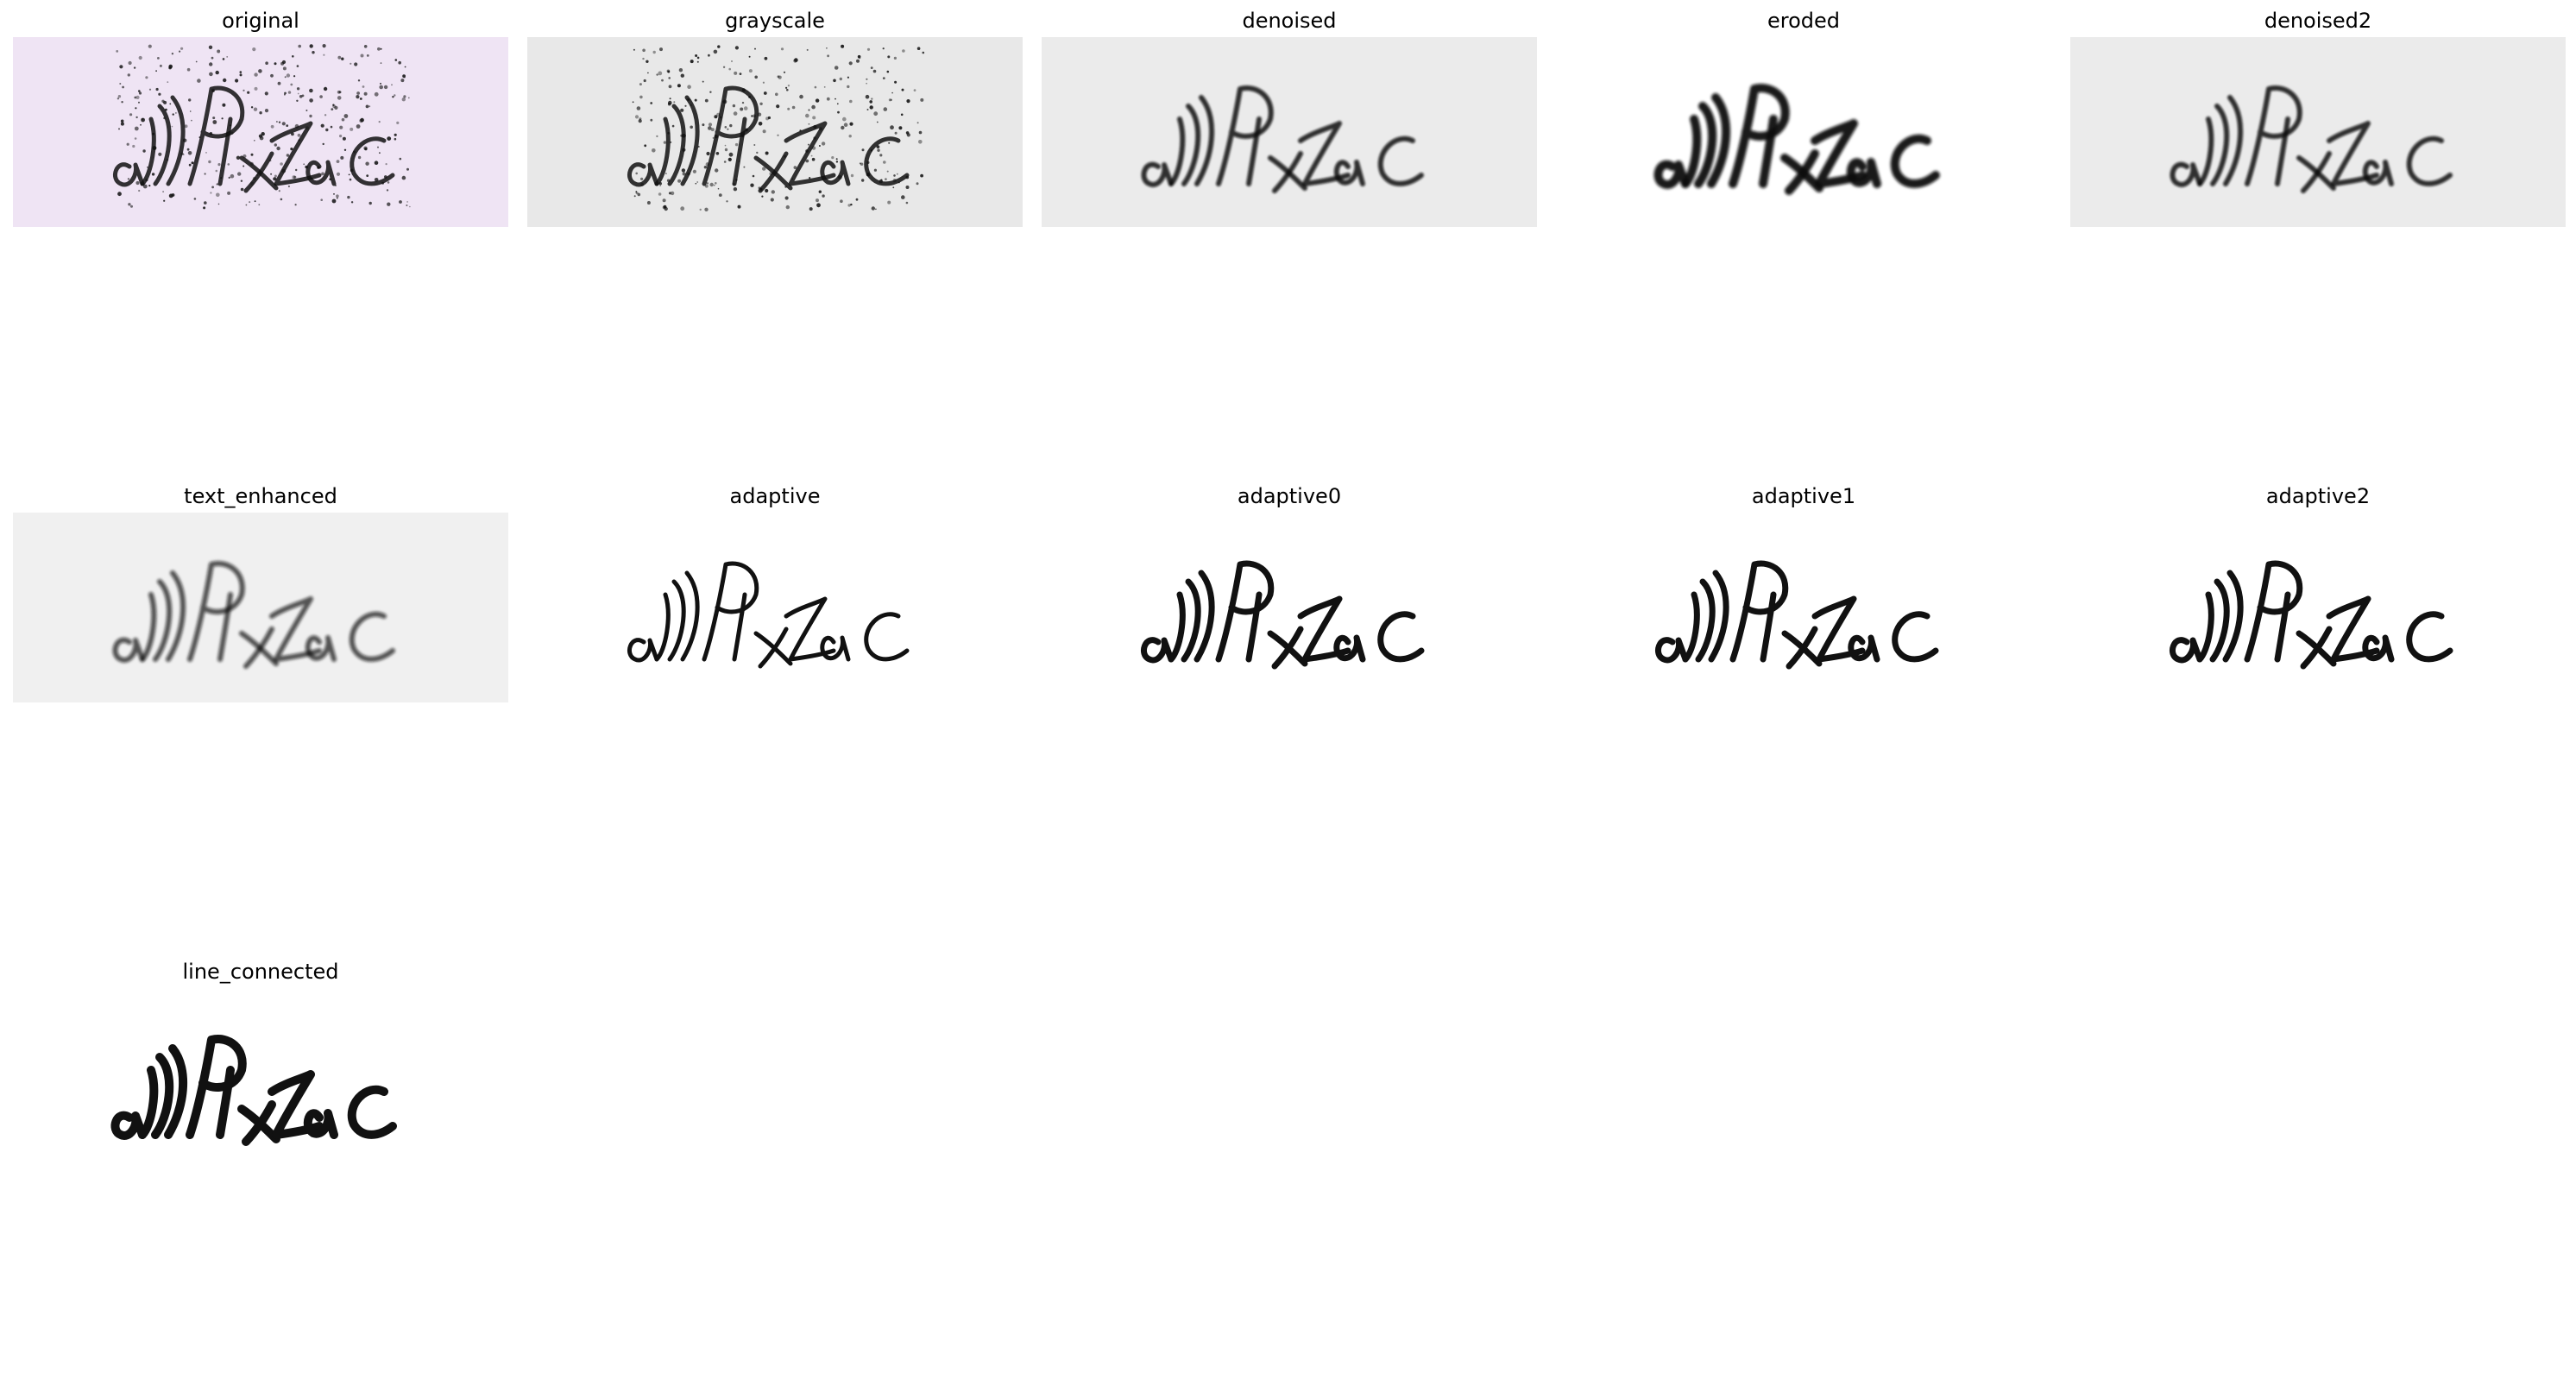  Describe the element at coordinates (1289, 496) in the screenshot. I see `panel-title: adaptive0` at that location.